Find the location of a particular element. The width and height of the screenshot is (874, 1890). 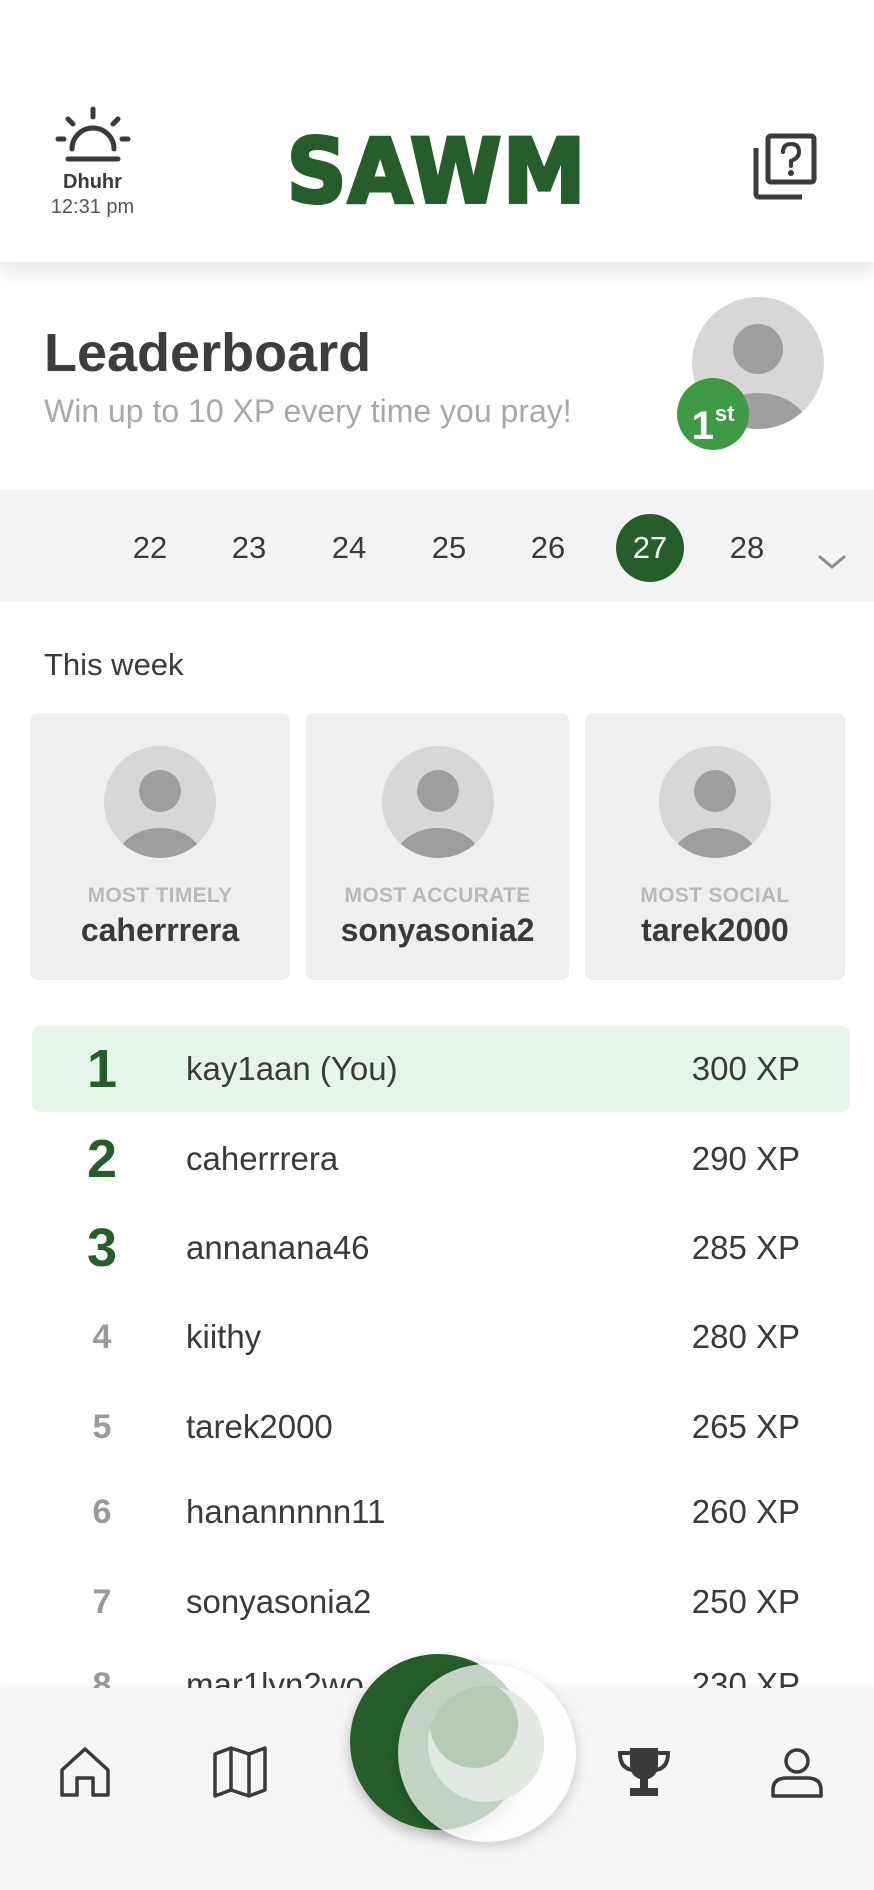

page-subtitle: Win up to 10 XP every time you pray! is located at coordinates (308, 411).